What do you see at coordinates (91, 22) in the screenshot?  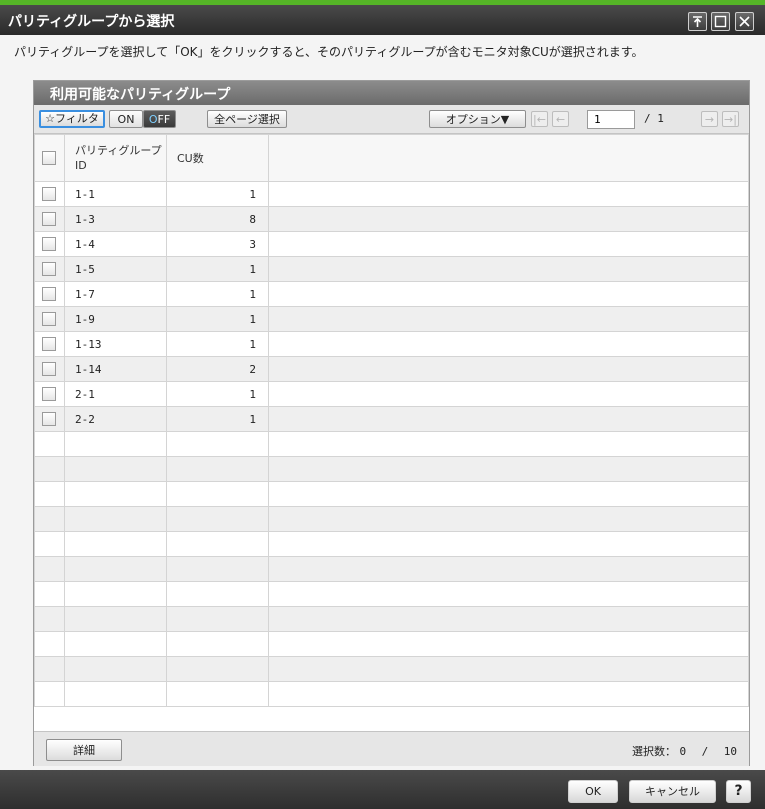 I see `window-title: パリティグループから選択` at bounding box center [91, 22].